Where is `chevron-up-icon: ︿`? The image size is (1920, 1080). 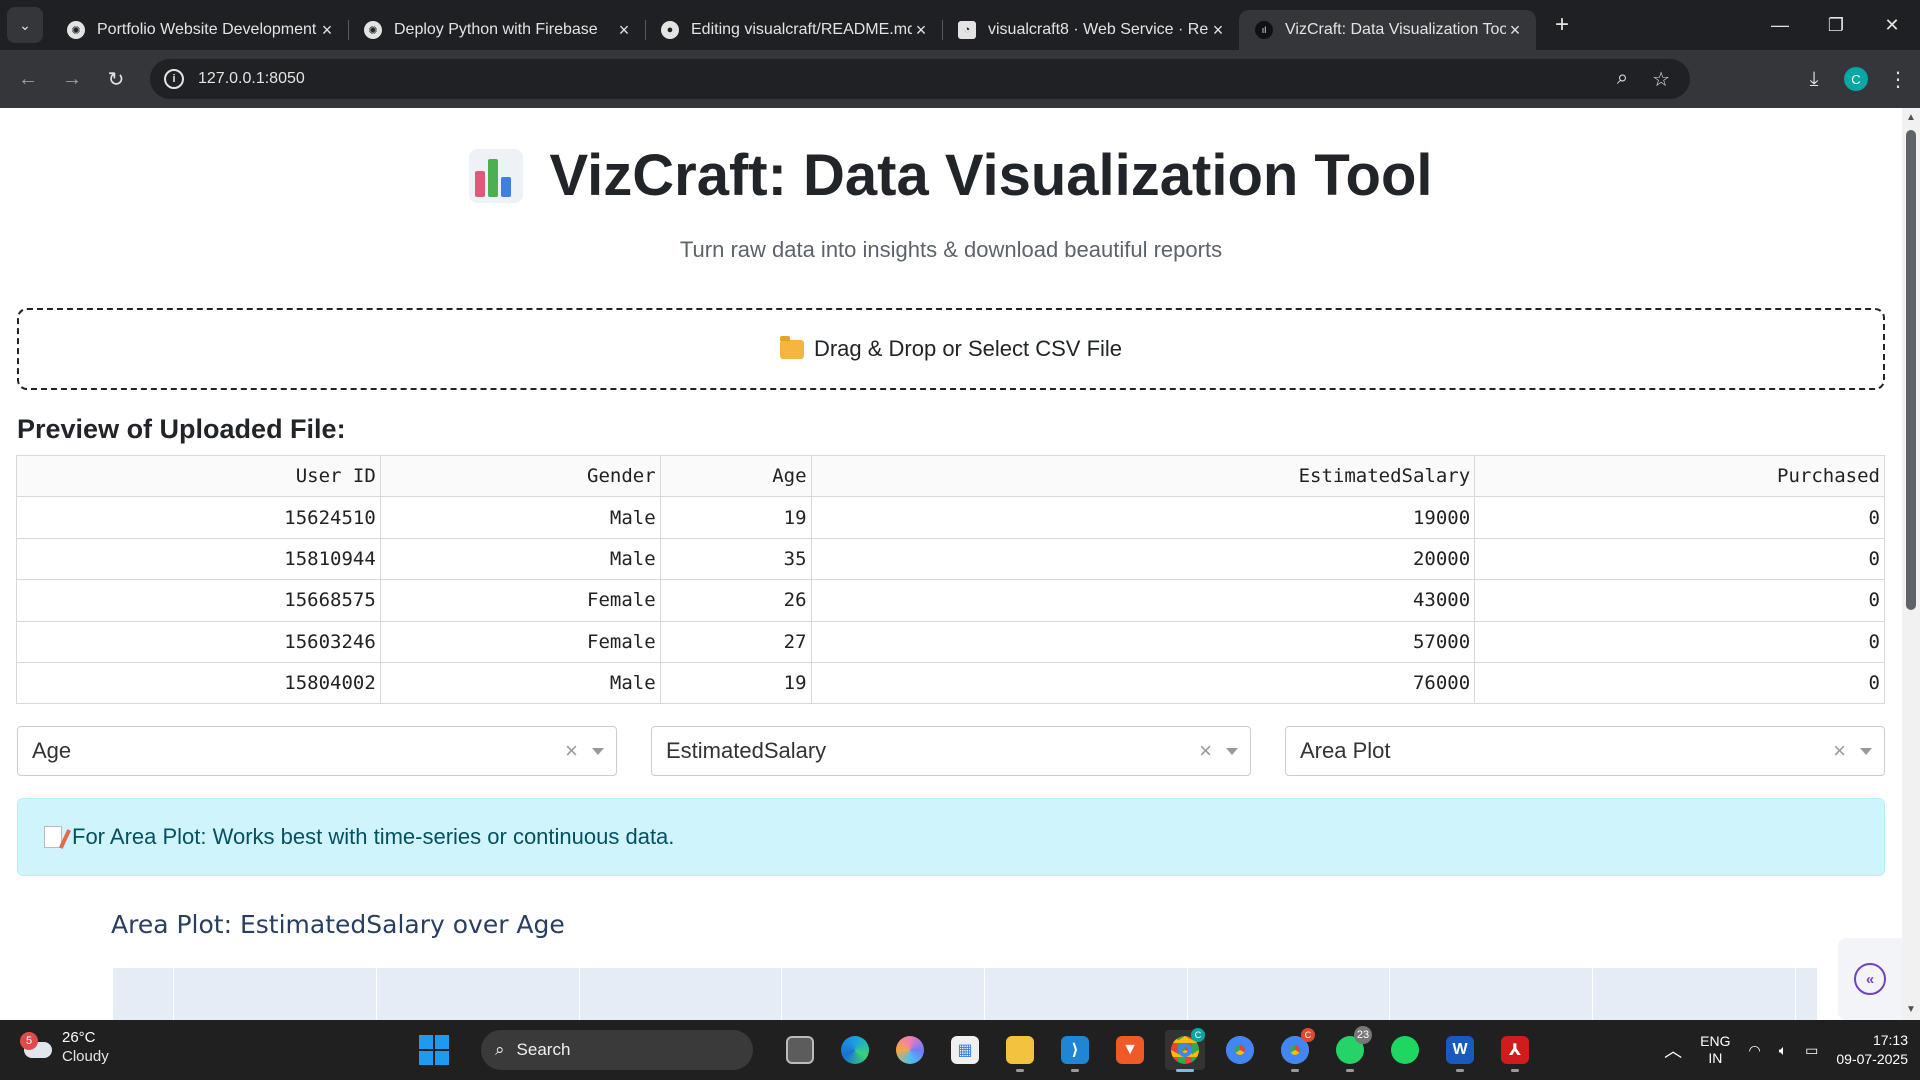 chevron-up-icon: ︿ is located at coordinates (1673, 1050).